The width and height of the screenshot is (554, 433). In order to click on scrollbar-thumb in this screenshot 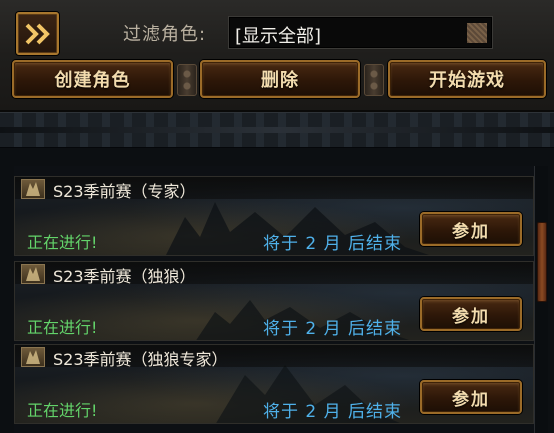, I will do `click(542, 262)`.